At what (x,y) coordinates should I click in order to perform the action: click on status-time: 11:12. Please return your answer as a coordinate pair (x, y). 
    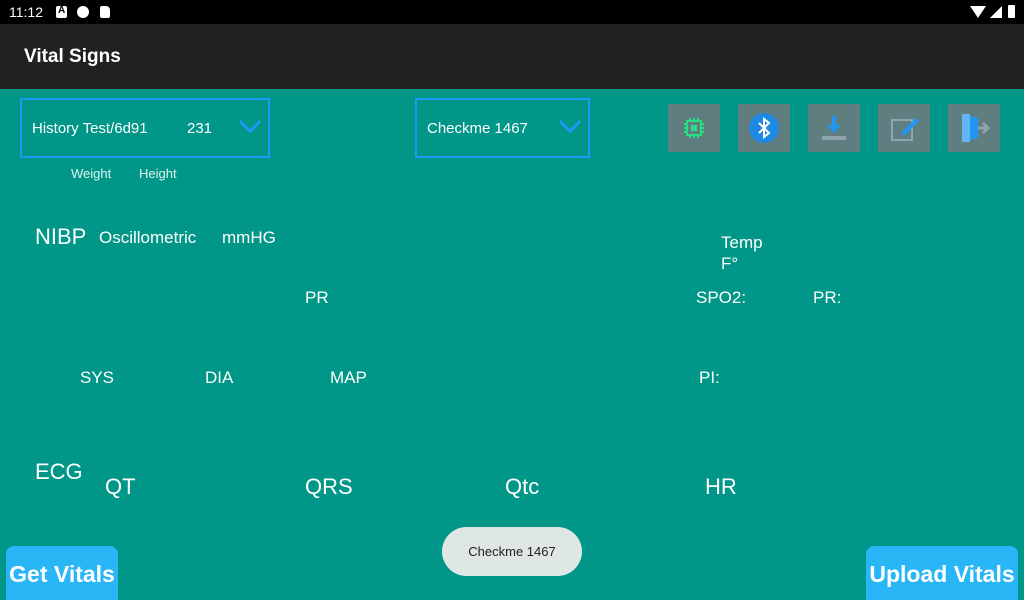
    Looking at the image, I should click on (26, 12).